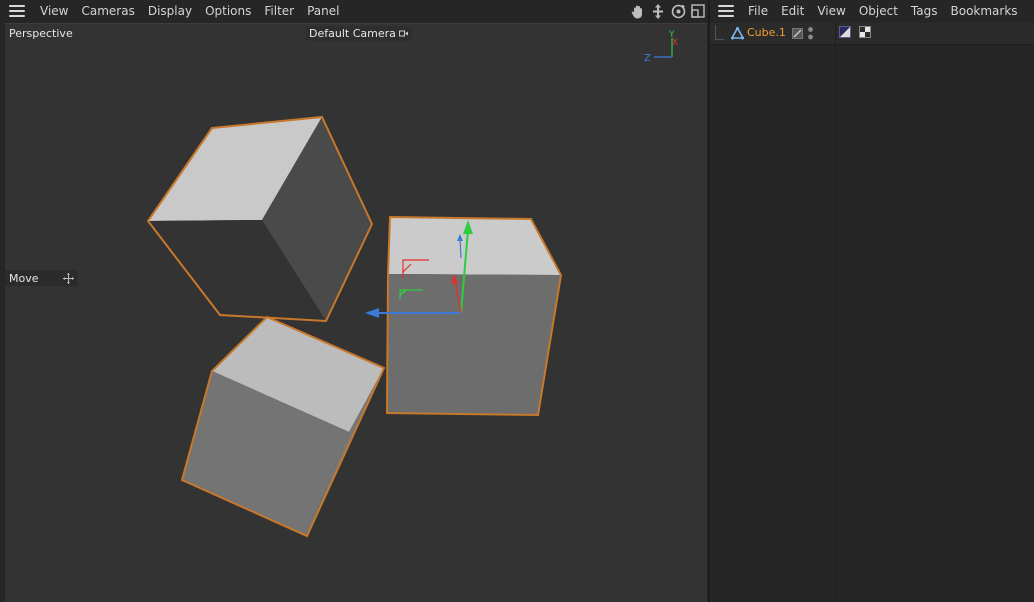  I want to click on viewport-menu-icon, so click(17, 11).